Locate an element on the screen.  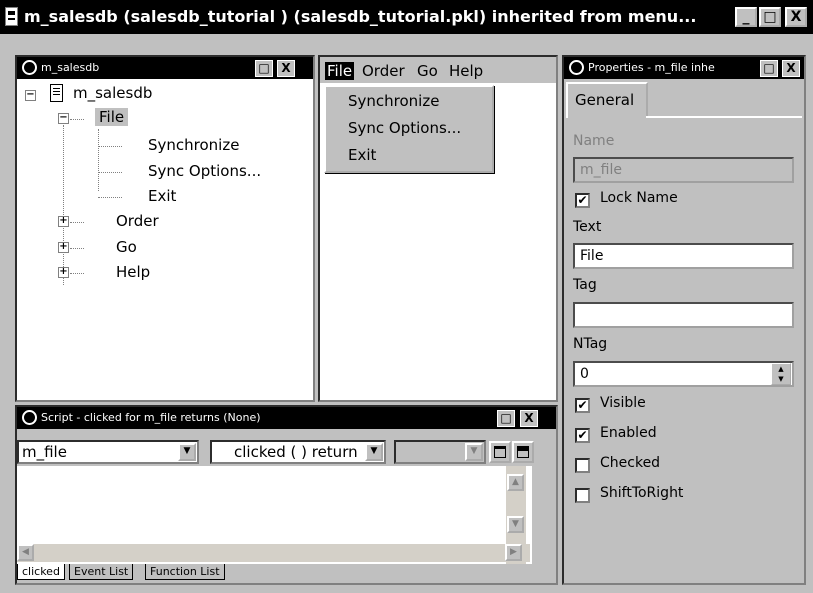
event-dropdown: clicked ( ) return ▼ is located at coordinates (298, 452).